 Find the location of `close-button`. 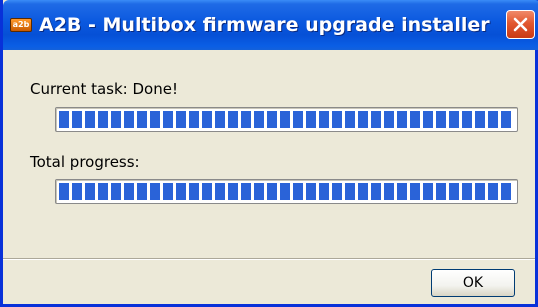

close-button is located at coordinates (520, 24).